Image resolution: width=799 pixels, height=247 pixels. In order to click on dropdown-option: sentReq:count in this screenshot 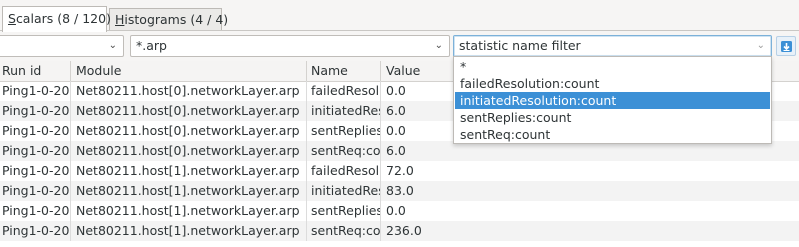, I will do `click(612, 134)`.